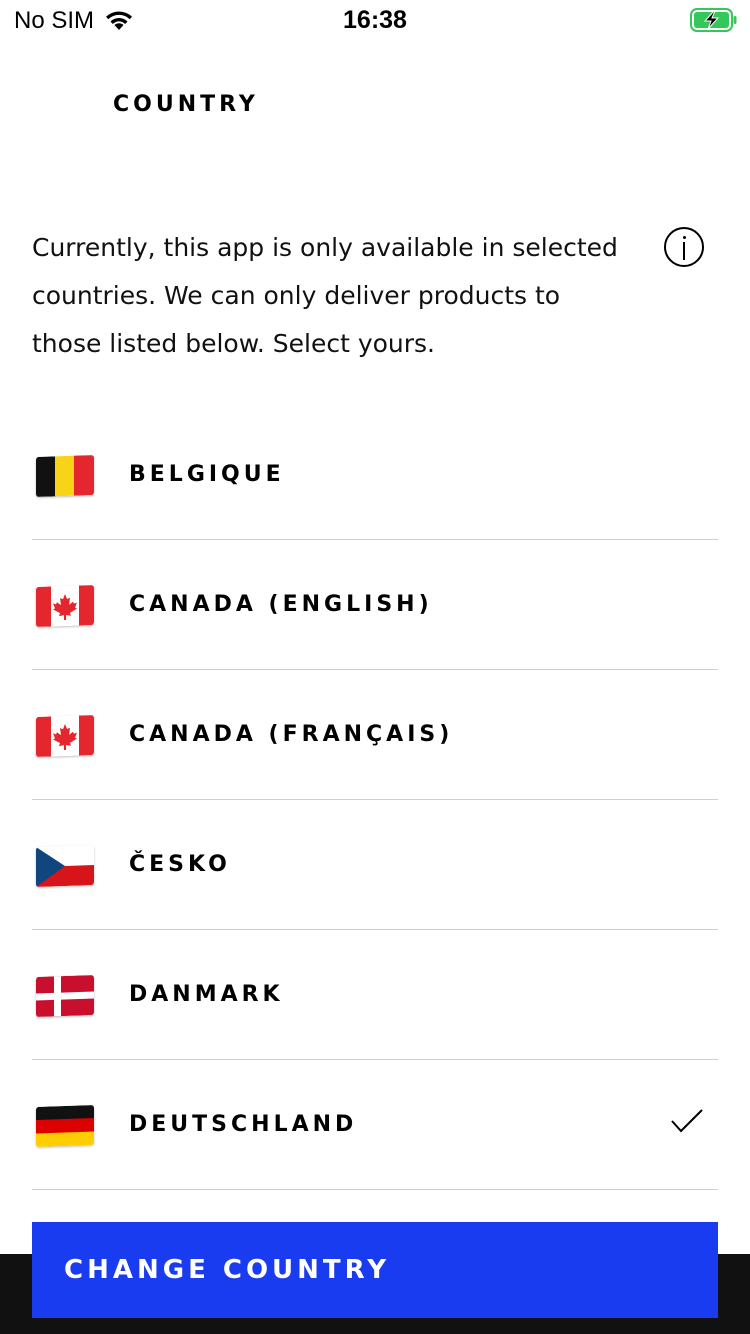 The width and height of the screenshot is (750, 1334). Describe the element at coordinates (375, 995) in the screenshot. I see `country-row-danmark: DANMARK` at that location.